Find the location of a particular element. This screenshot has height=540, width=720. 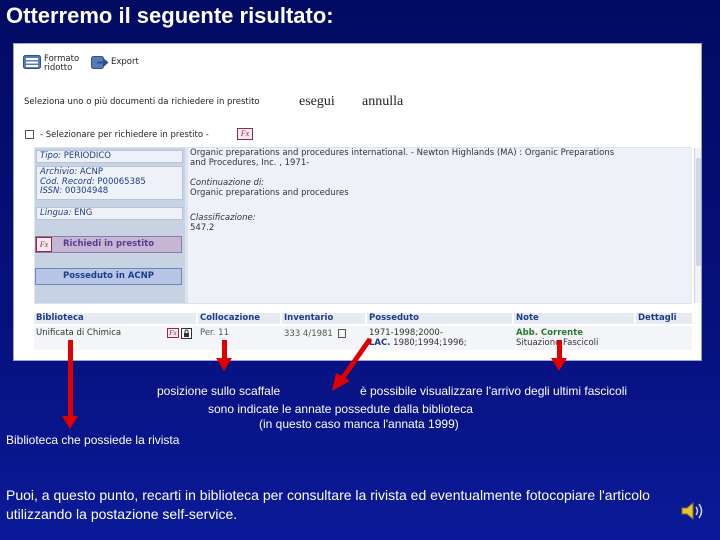

select-all-checkbox is located at coordinates (29, 134).